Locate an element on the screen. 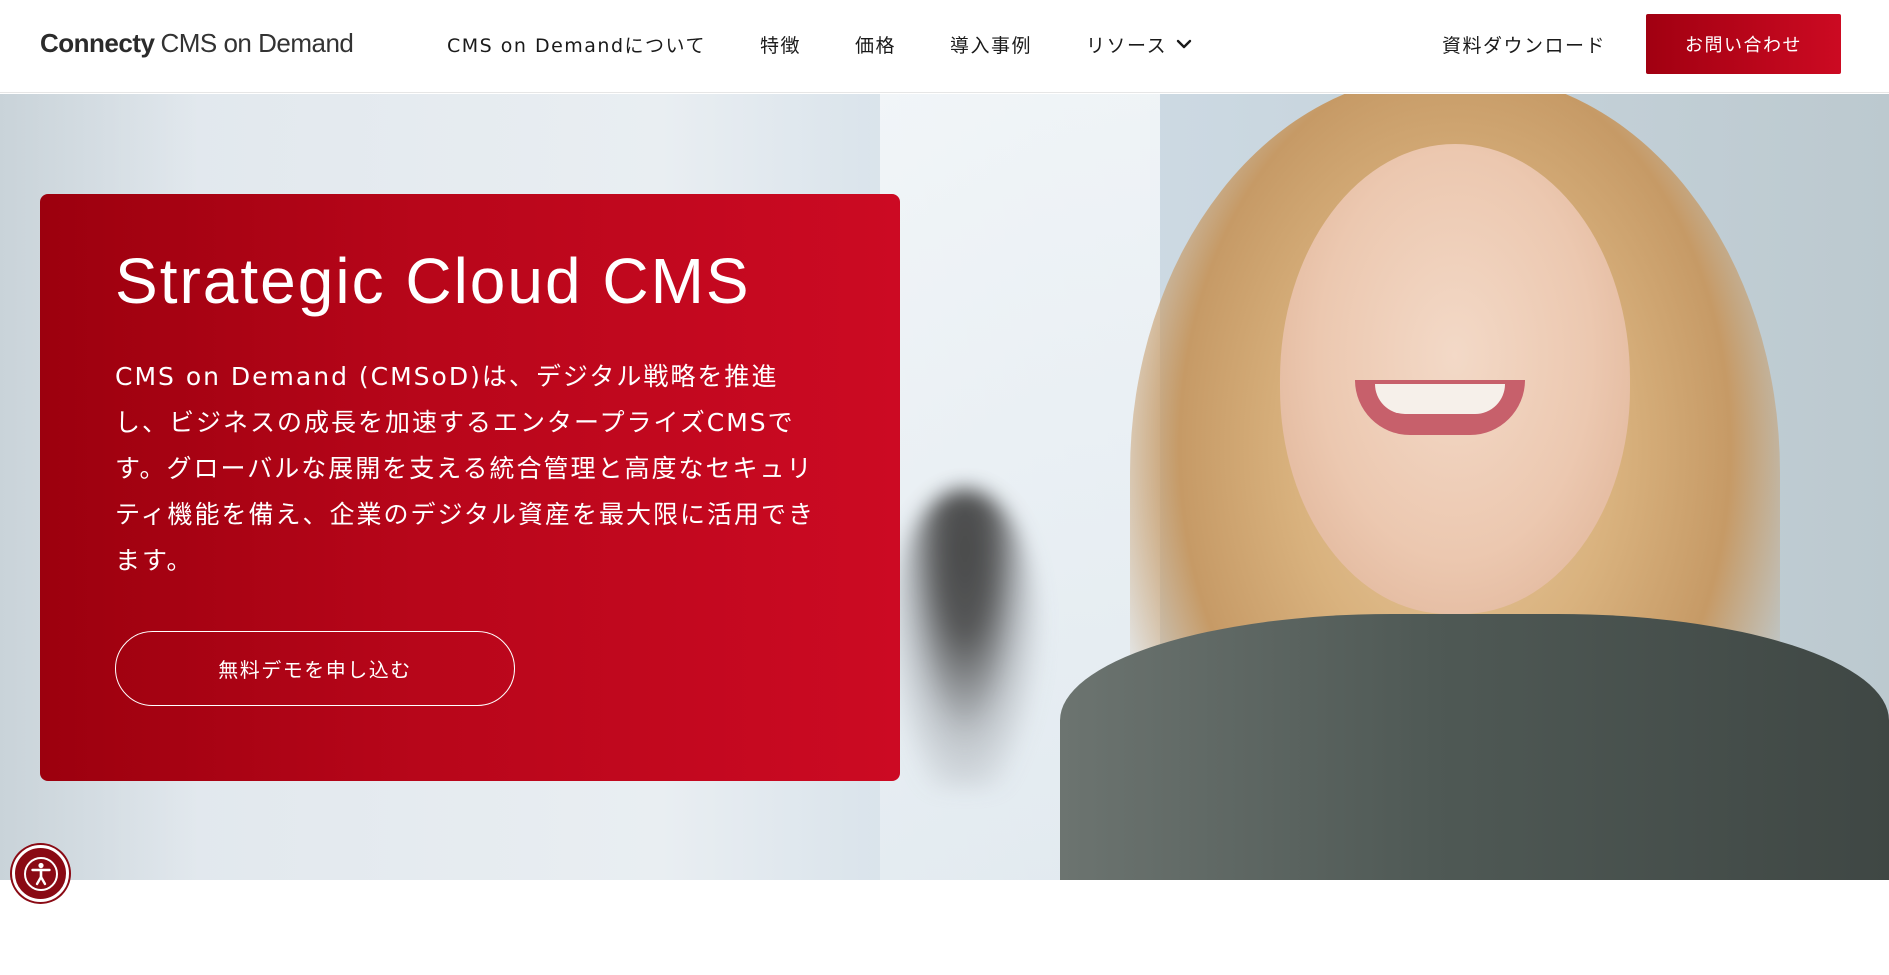  contact-button: お問い合わせ is located at coordinates (1743, 44).